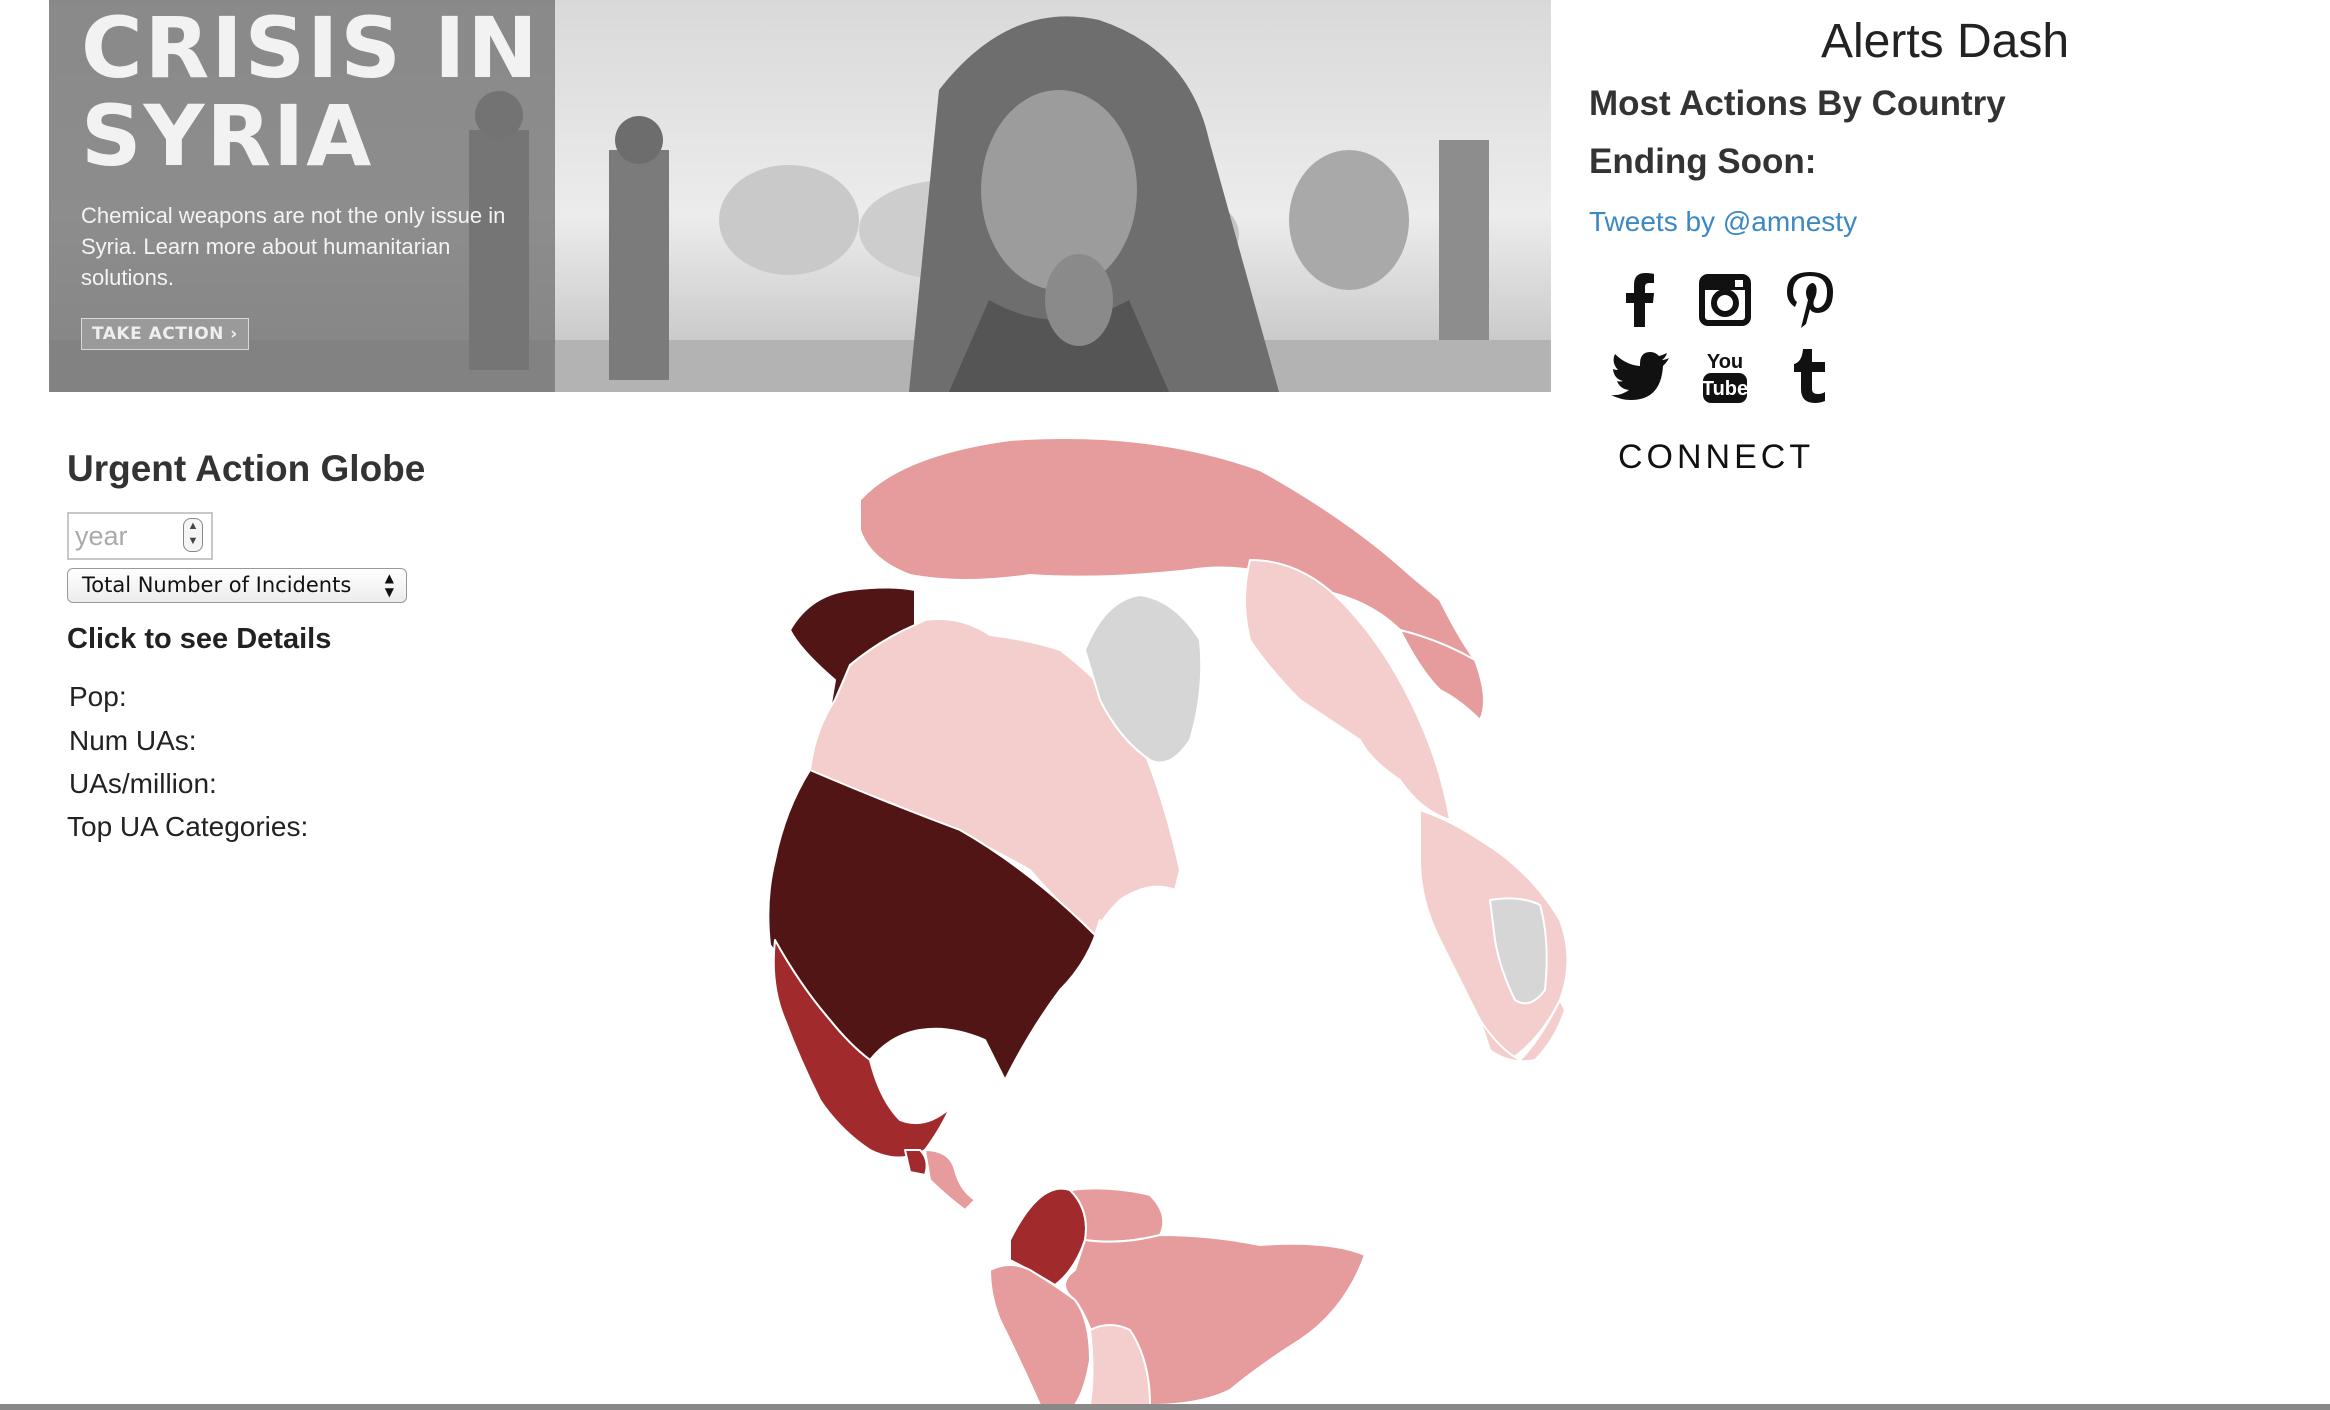 This screenshot has height=1410, width=2330. I want to click on top-ua-categories-label: Top UA Categories:, so click(188, 826).